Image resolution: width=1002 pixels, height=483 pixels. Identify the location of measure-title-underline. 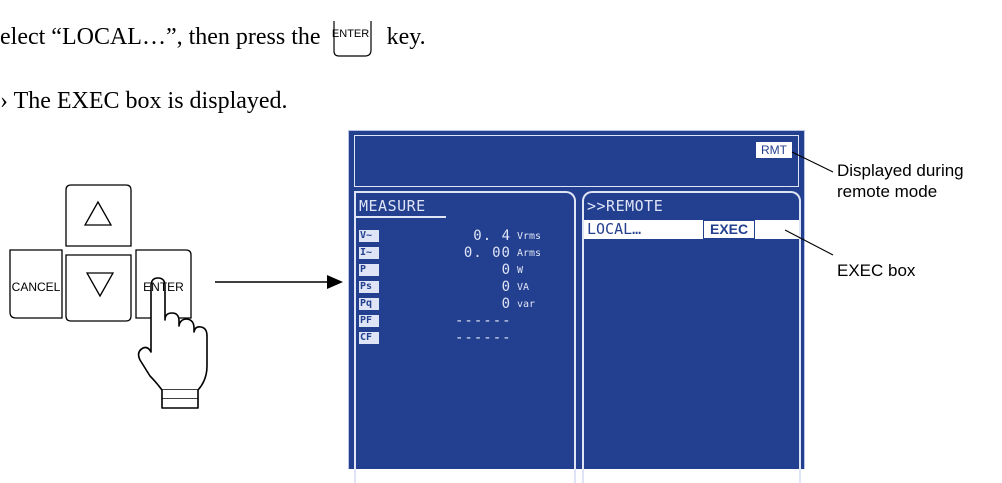
(401, 217).